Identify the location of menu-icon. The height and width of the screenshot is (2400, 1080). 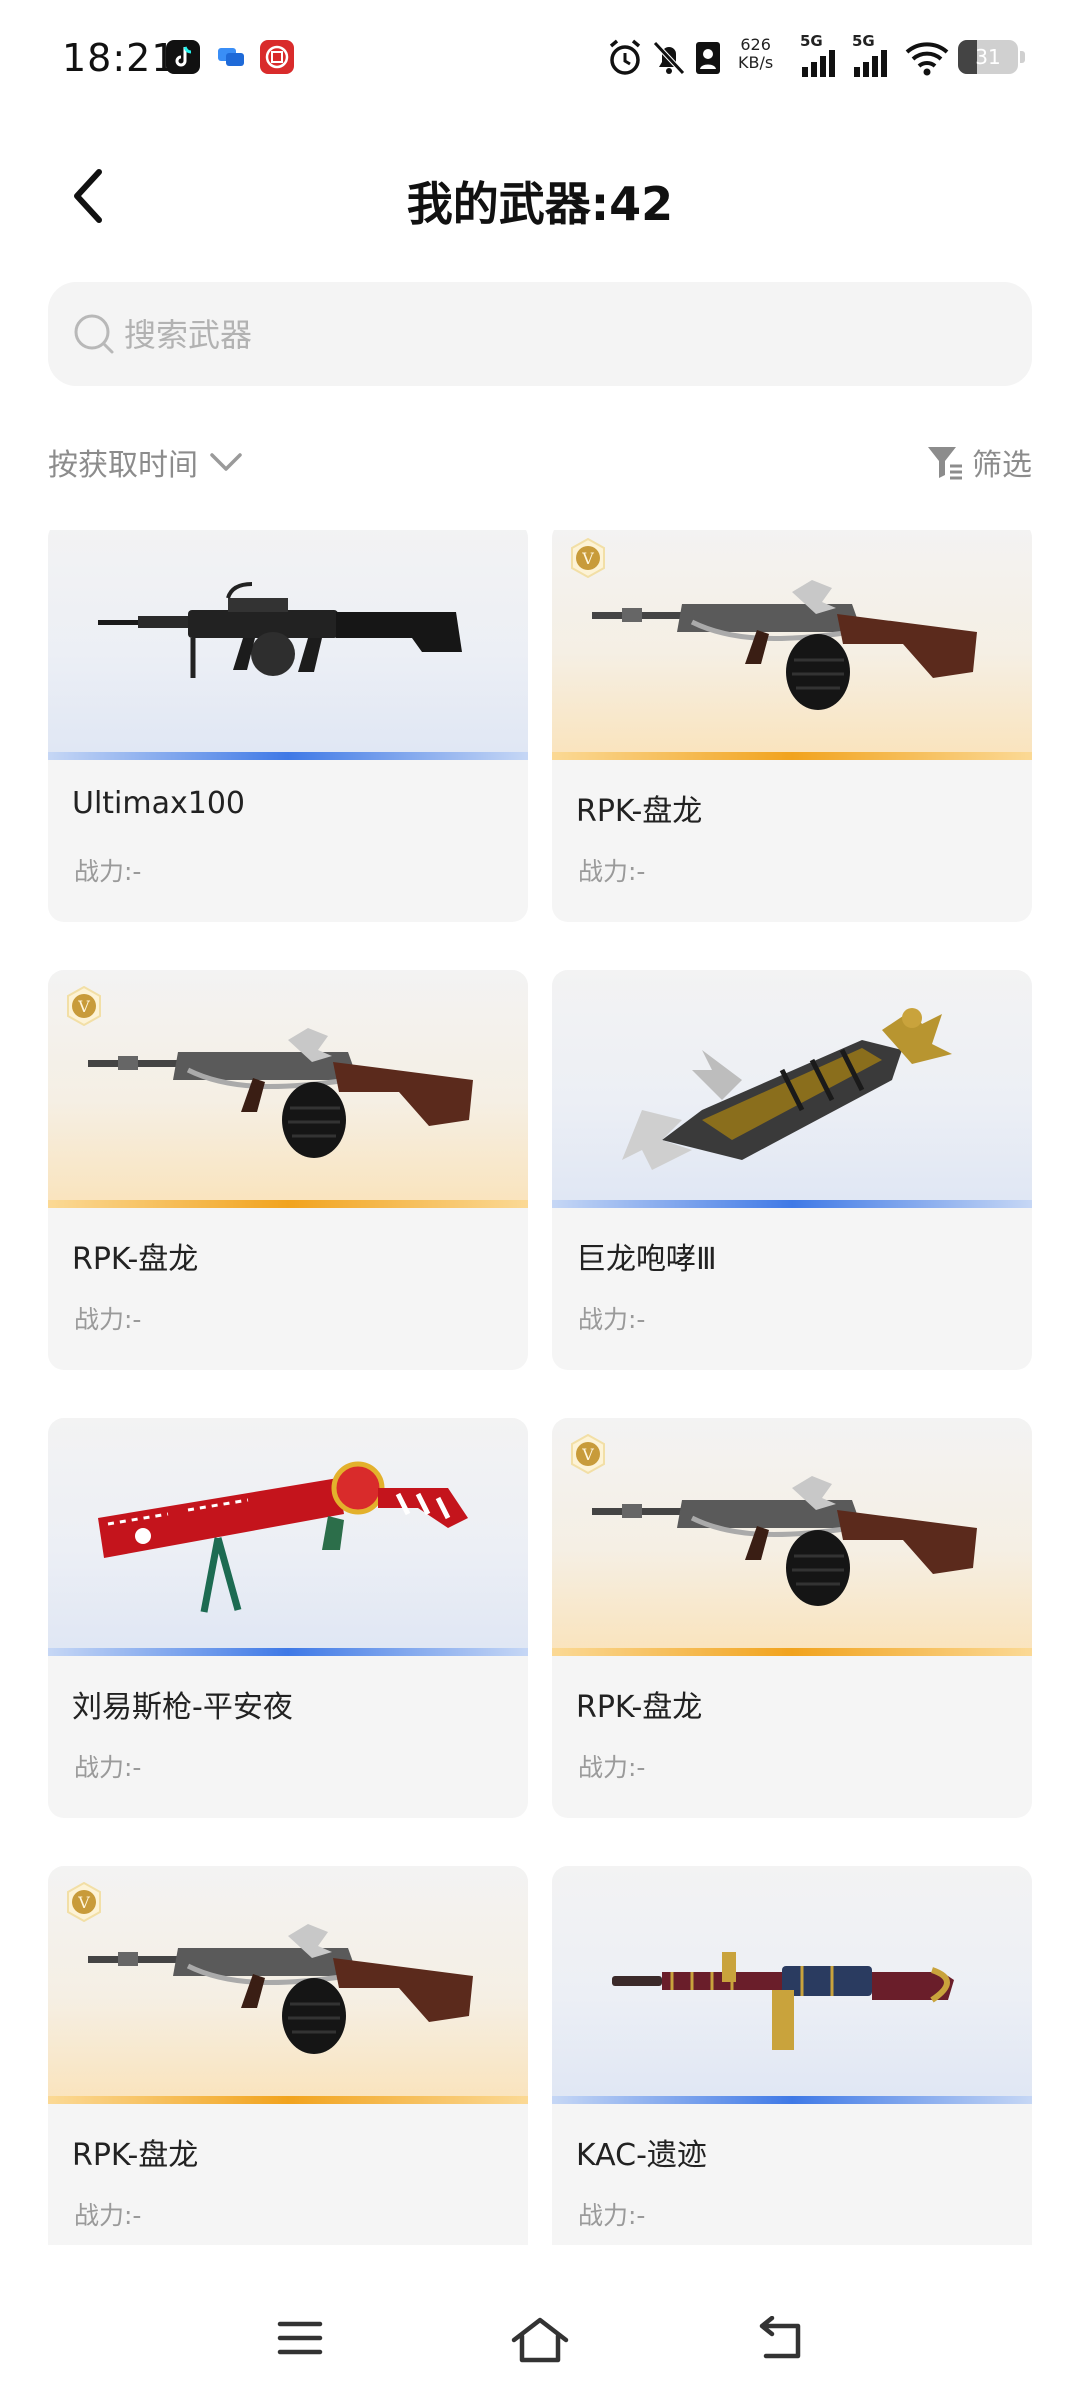
(300, 2338).